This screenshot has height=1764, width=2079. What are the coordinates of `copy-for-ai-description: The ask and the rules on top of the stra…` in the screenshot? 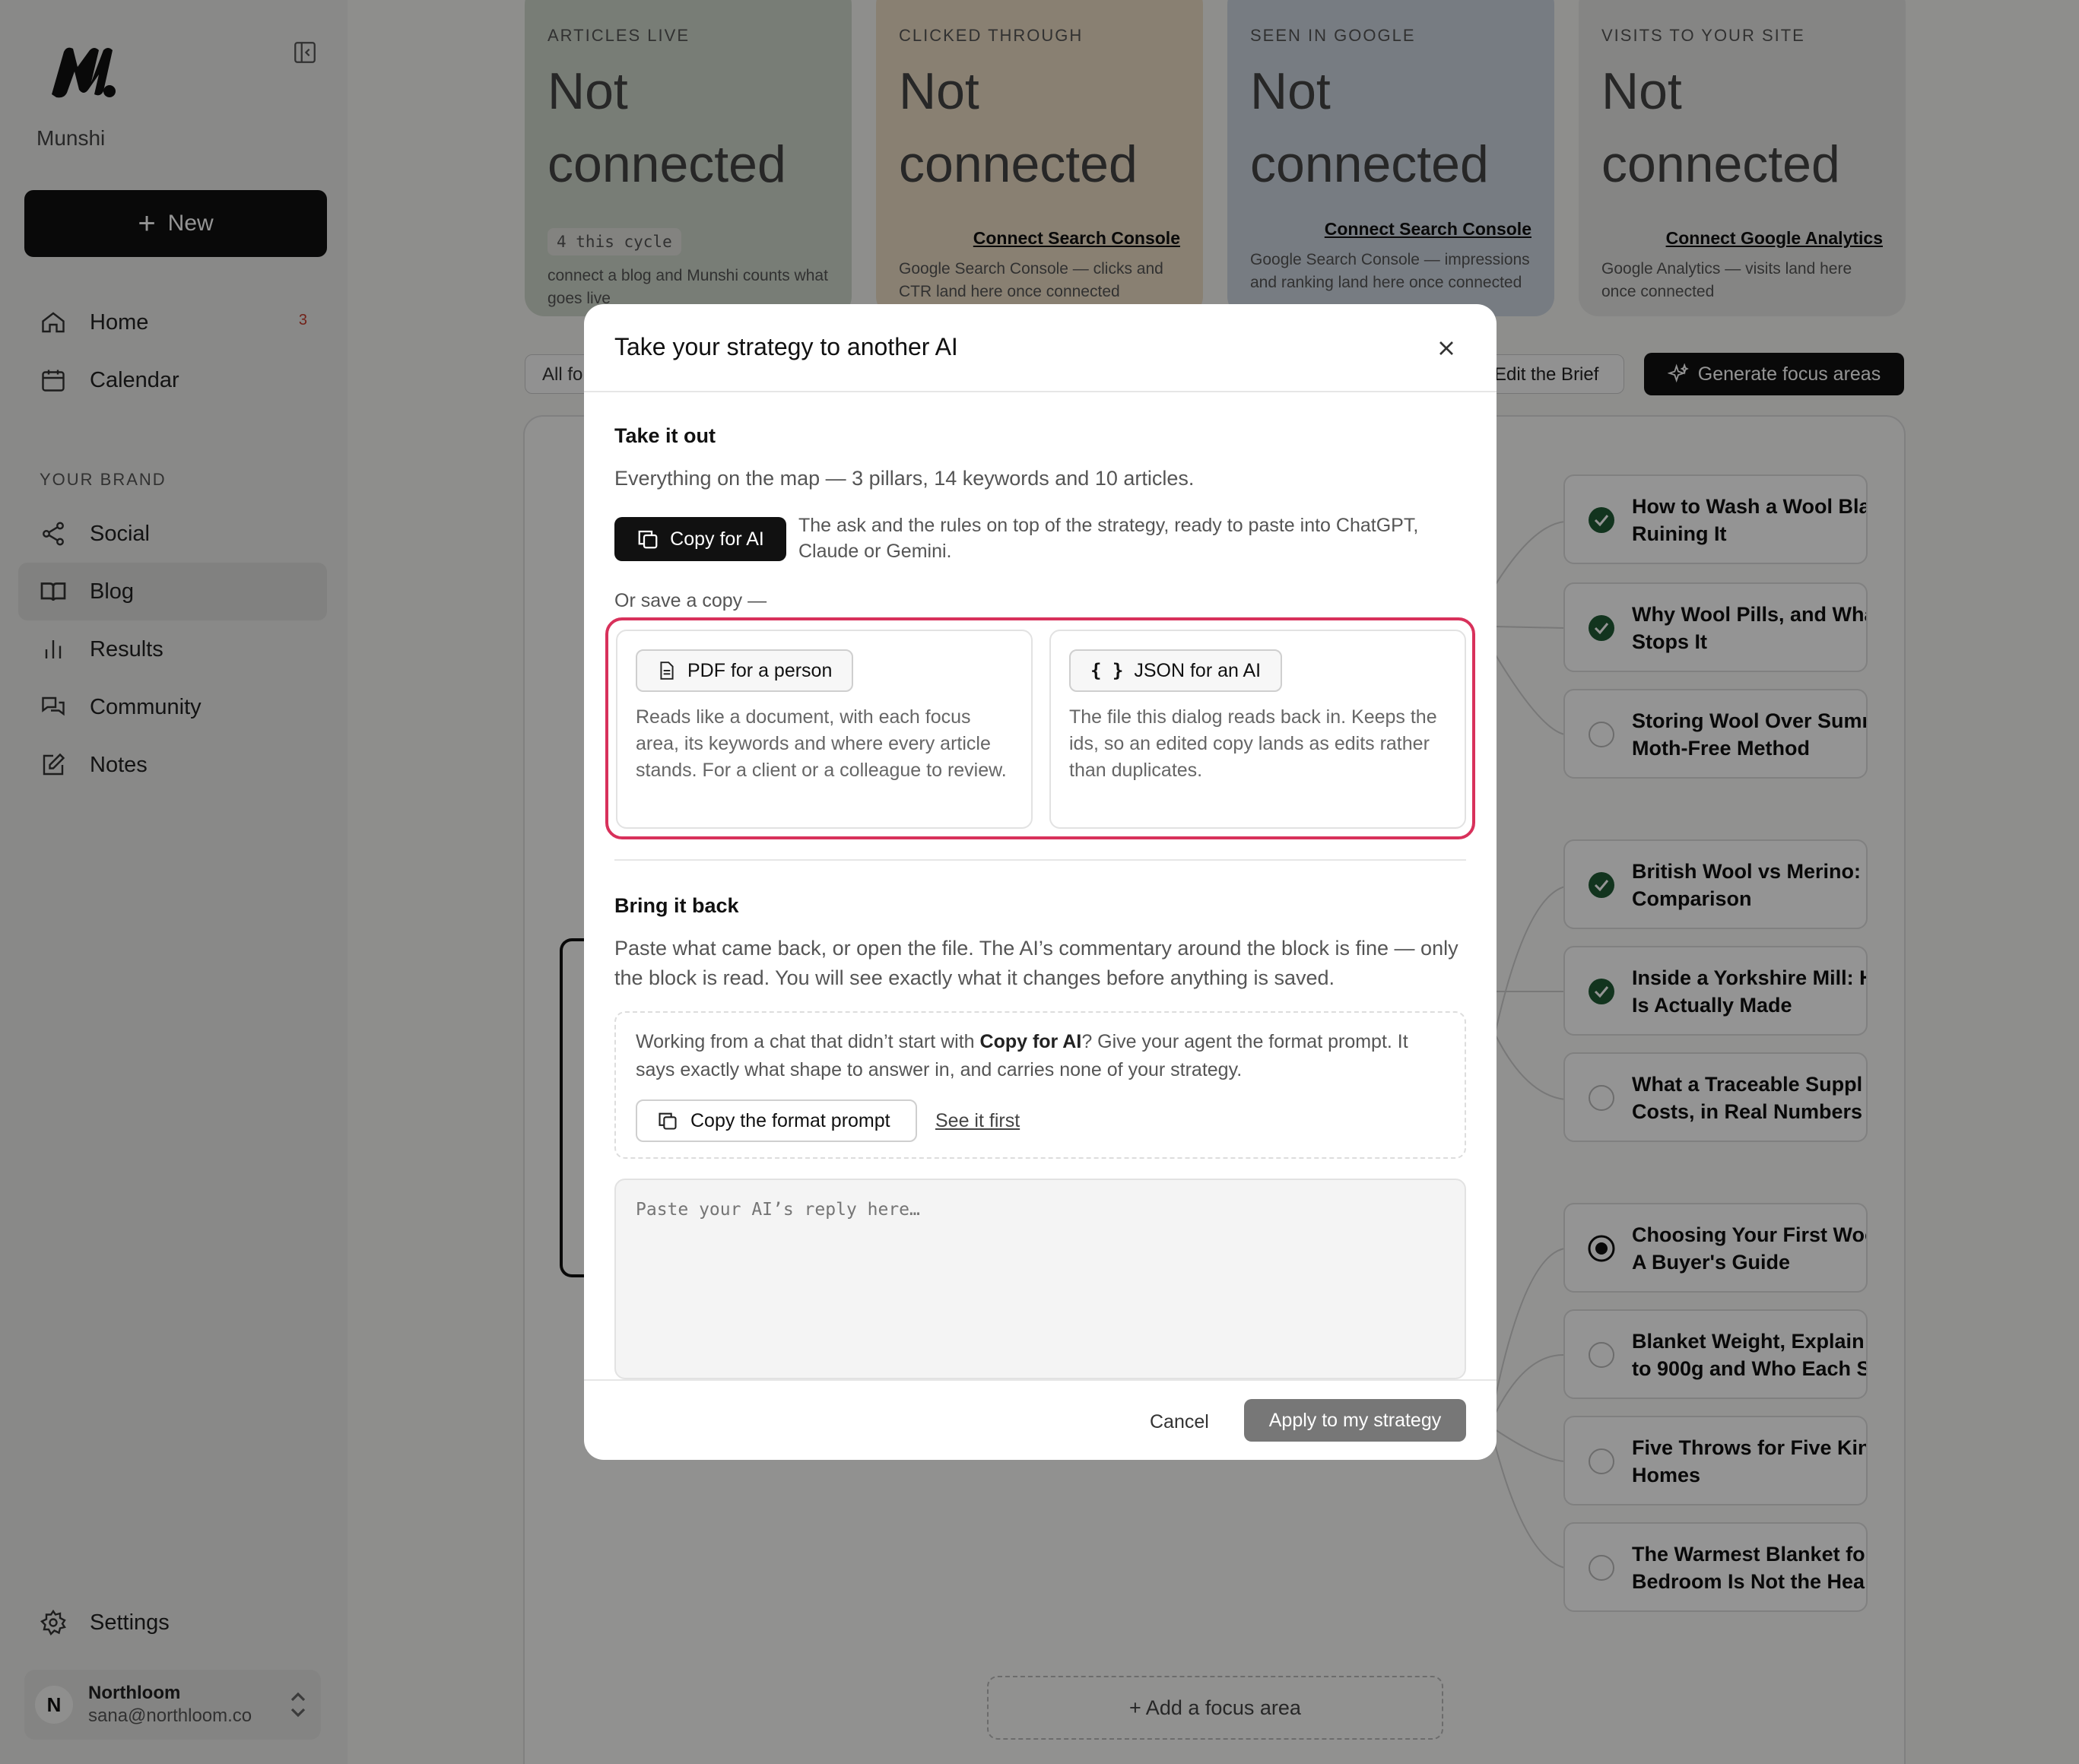 It's located at (1108, 539).